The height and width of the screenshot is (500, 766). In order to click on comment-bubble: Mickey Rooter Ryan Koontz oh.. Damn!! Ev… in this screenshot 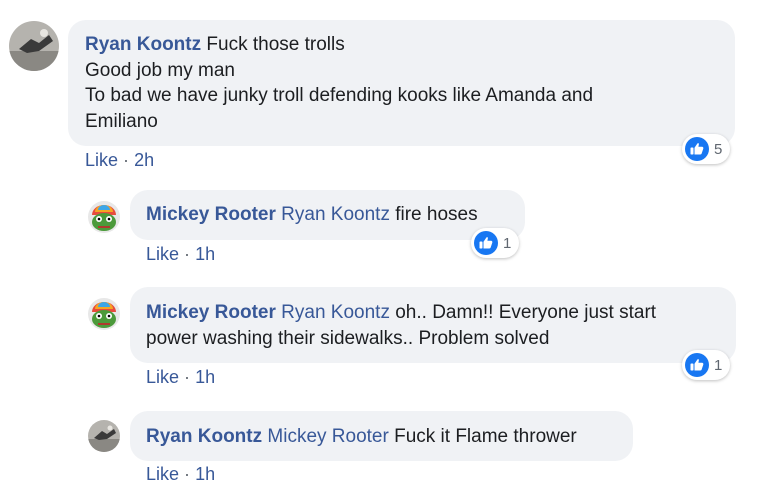, I will do `click(433, 325)`.